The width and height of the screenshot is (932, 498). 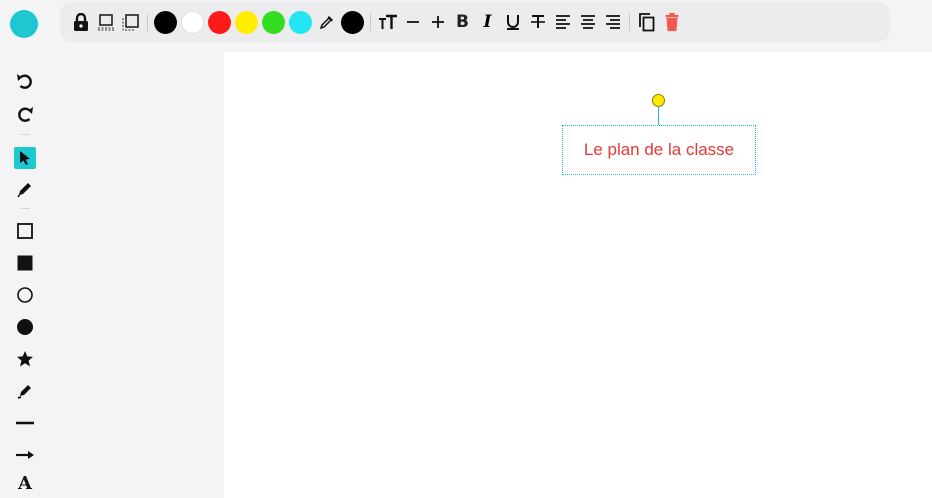 What do you see at coordinates (165, 22) in the screenshot?
I see `color-swatch-black` at bounding box center [165, 22].